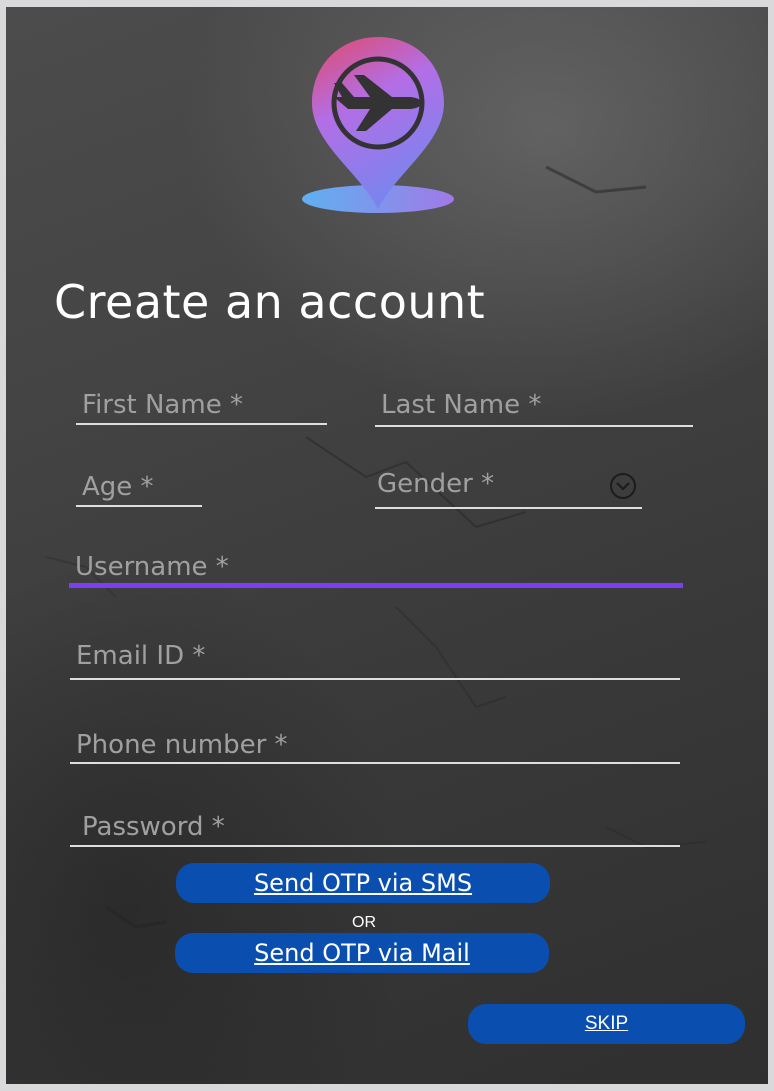  Describe the element at coordinates (436, 484) in the screenshot. I see `gender-select-value: Gender *` at that location.